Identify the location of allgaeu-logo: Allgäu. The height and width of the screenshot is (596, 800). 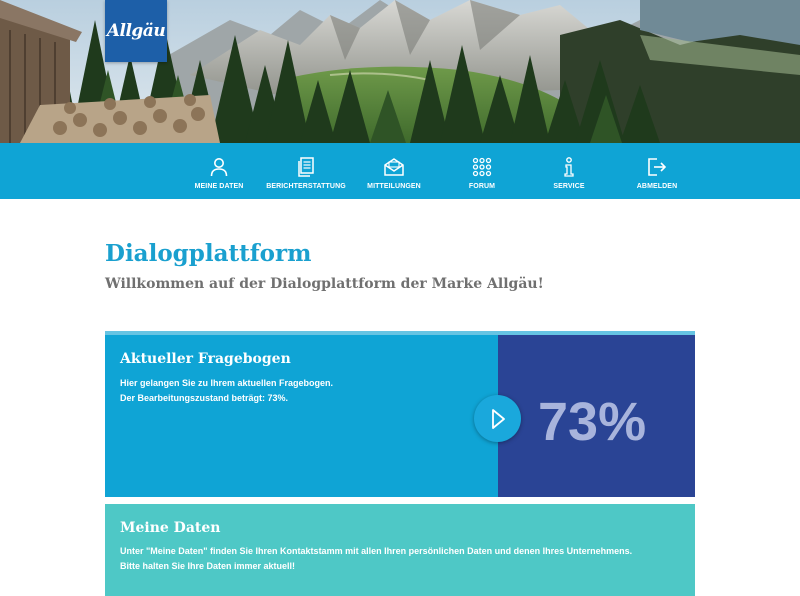
(136, 31).